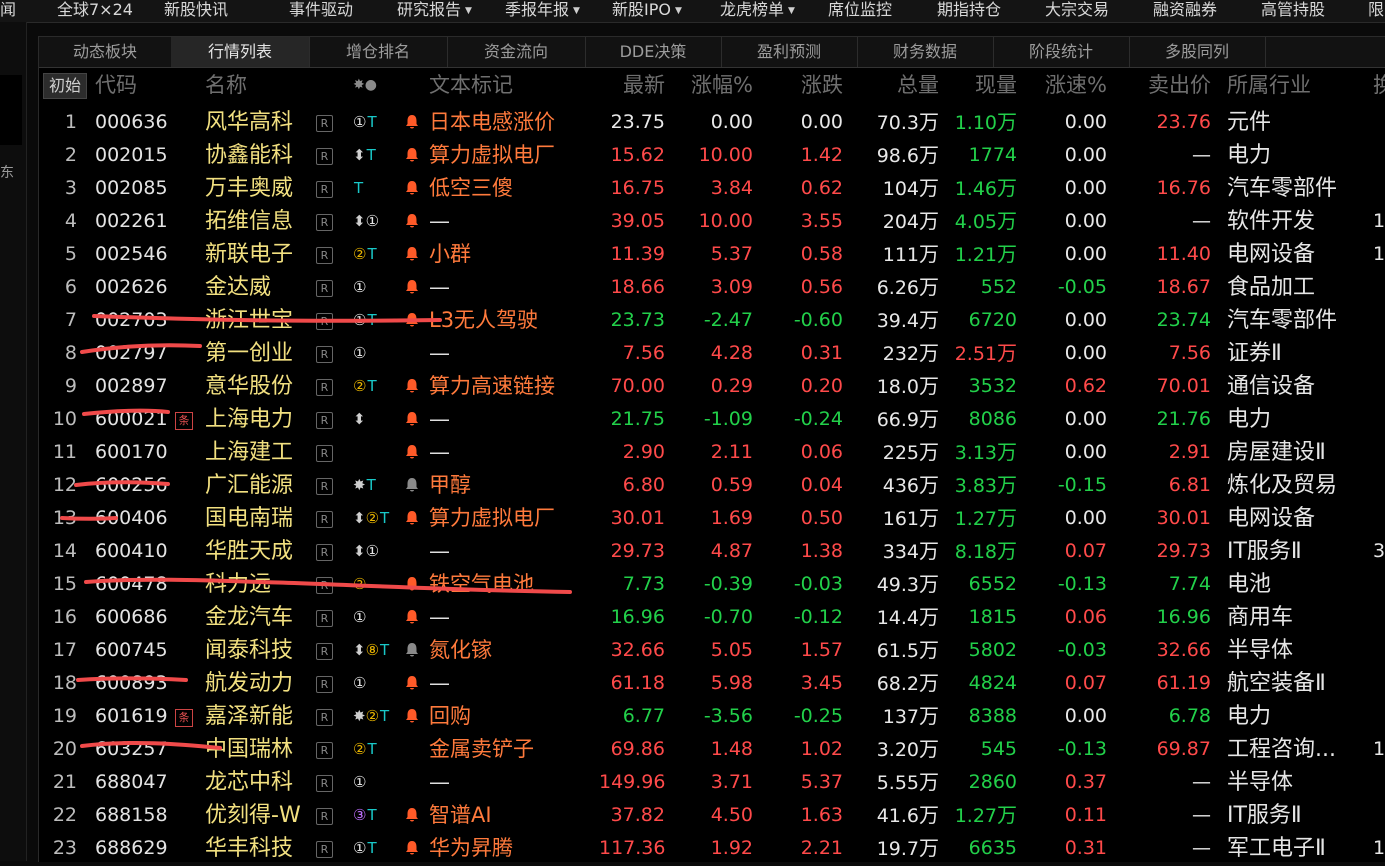  Describe the element at coordinates (1085, 452) in the screenshot. I see `change-speed: 0.00` at that location.